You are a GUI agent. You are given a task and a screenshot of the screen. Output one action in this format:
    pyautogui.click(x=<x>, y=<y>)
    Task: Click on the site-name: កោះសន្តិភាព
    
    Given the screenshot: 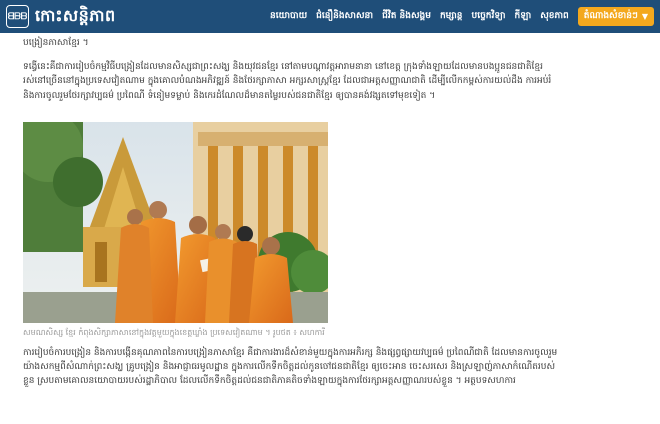 What is the action you would take?
    pyautogui.click(x=75, y=15)
    